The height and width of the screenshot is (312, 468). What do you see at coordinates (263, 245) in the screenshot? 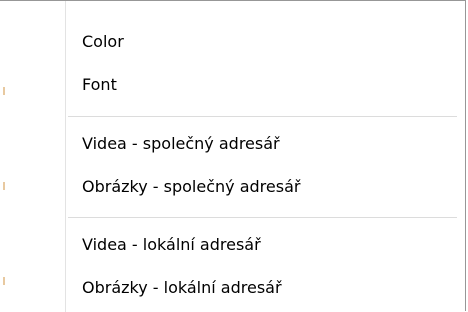
I see `menu-item-videa-lokalni-adresar: Videa - lokální adresář` at bounding box center [263, 245].